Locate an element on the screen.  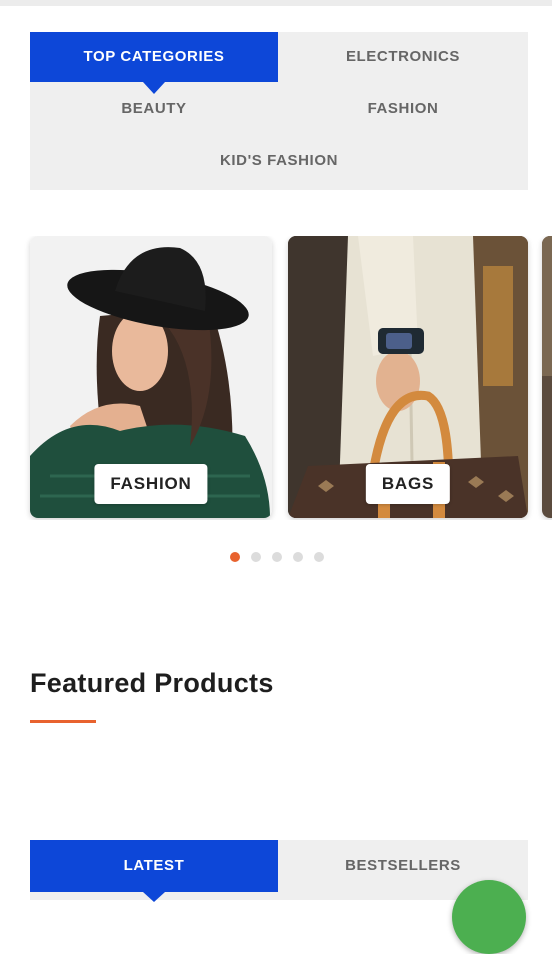
tab-top-categories: TOP CATEGORIES is located at coordinates (154, 63).